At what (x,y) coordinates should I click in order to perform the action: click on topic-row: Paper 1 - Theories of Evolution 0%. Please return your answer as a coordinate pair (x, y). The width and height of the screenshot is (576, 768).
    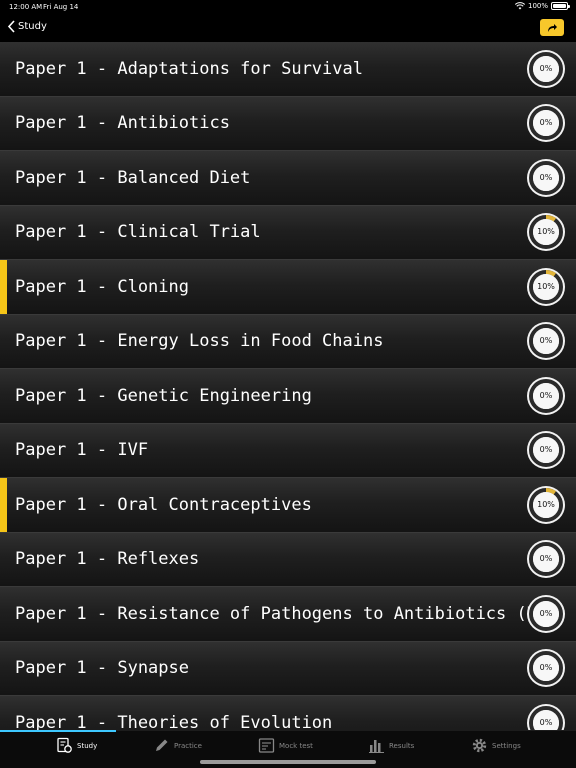
    Looking at the image, I should click on (288, 713).